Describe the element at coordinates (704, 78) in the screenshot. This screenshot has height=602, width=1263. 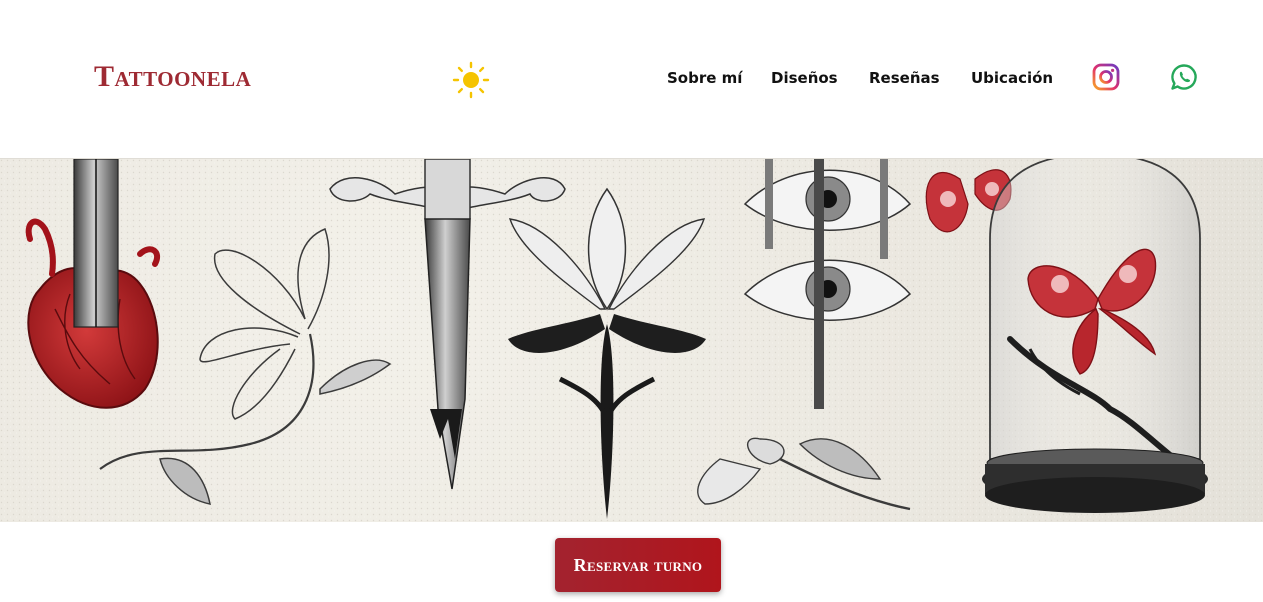
I see `nav-link-sobre-mi: Sobre mí` at that location.